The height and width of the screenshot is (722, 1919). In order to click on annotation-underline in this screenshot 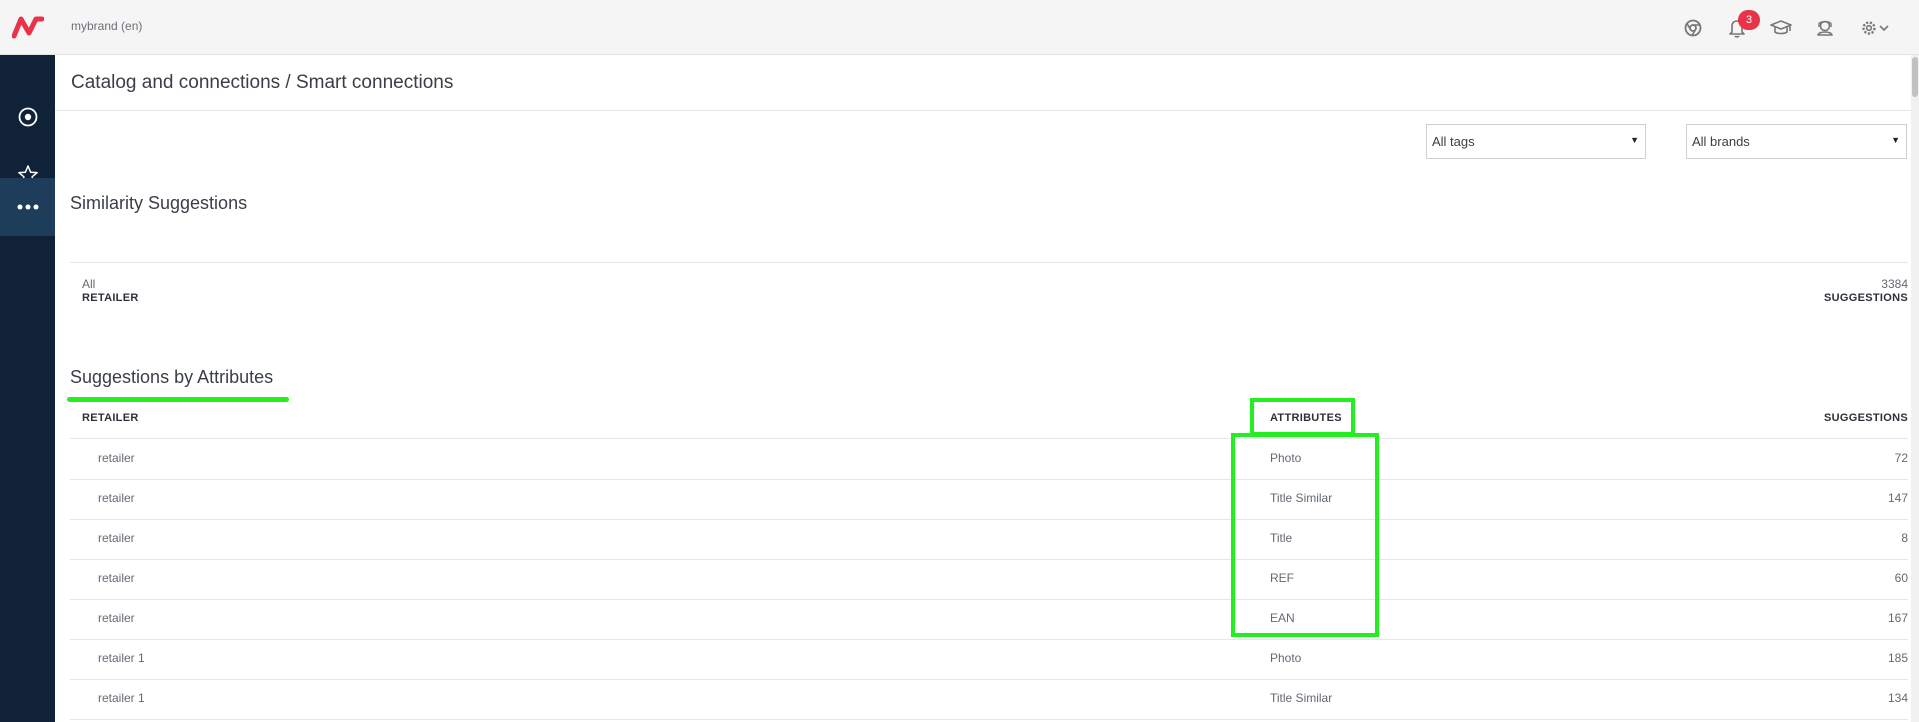, I will do `click(178, 399)`.